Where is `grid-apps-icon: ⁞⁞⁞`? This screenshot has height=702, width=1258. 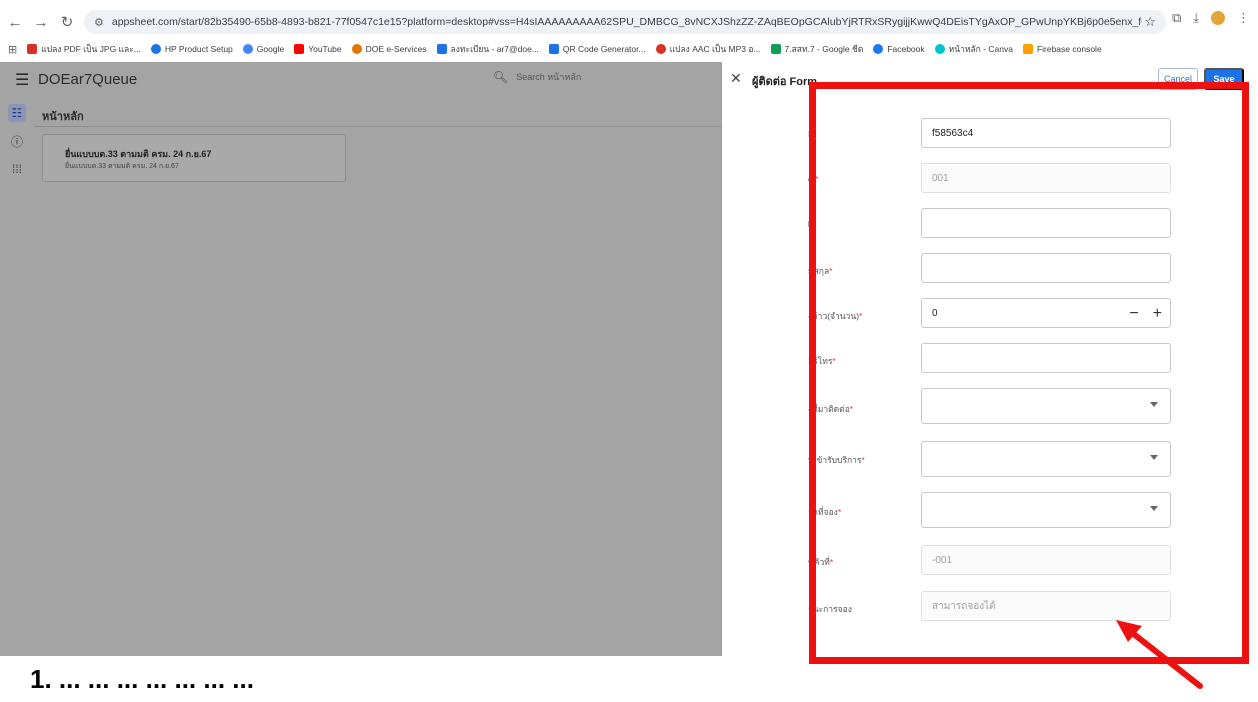
grid-apps-icon: ⁞⁞⁞ is located at coordinates (17, 169).